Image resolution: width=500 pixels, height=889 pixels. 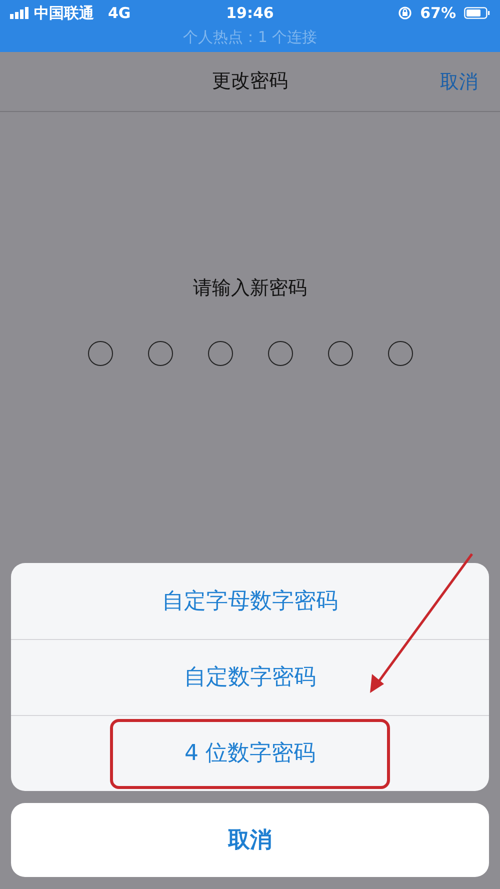 What do you see at coordinates (250, 840) in the screenshot?
I see `cancel-button: 取消` at bounding box center [250, 840].